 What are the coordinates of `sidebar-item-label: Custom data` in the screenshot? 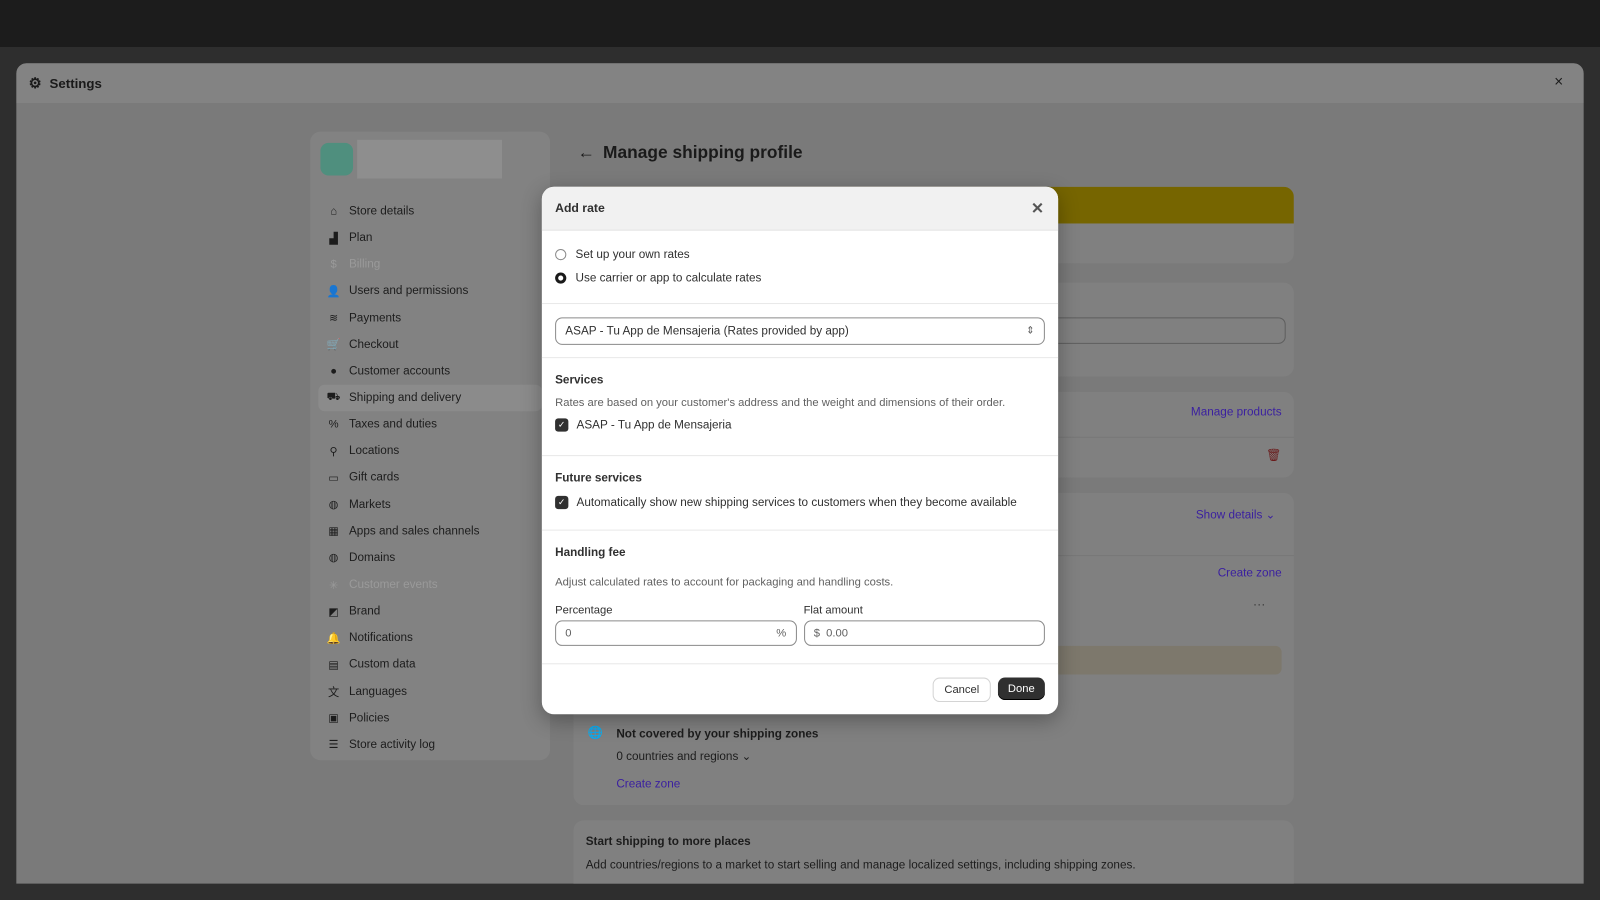 It's located at (382, 664).